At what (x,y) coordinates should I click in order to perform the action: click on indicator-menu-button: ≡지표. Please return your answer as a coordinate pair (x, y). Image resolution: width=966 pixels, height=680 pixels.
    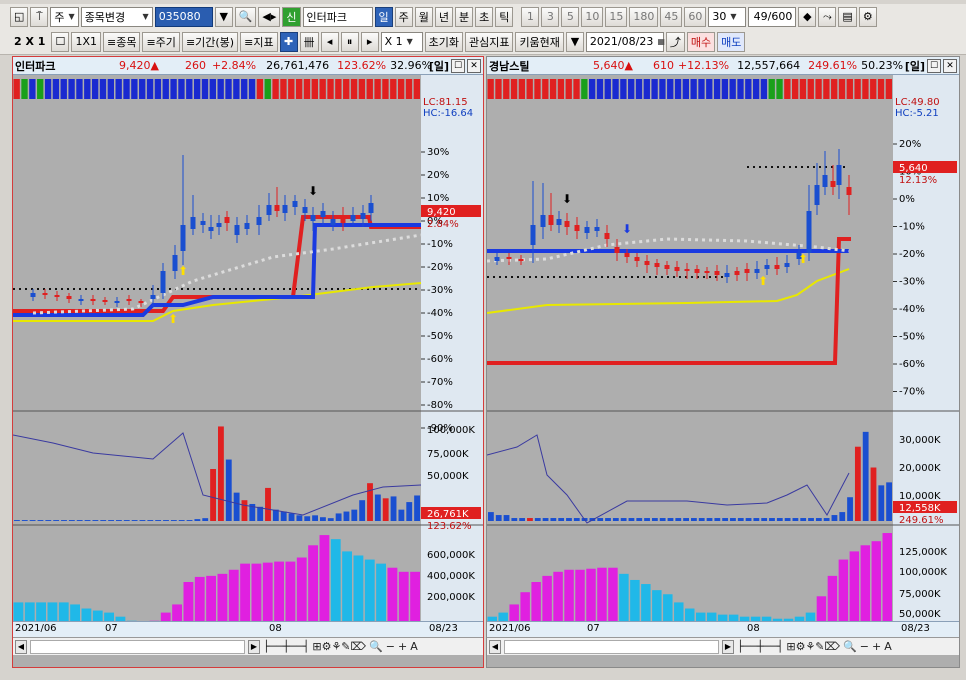
    Looking at the image, I should click on (259, 41).